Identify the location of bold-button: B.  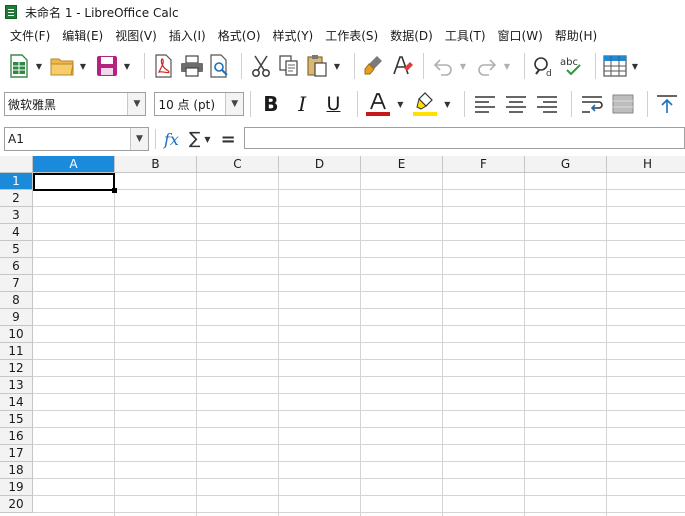
(270, 104).